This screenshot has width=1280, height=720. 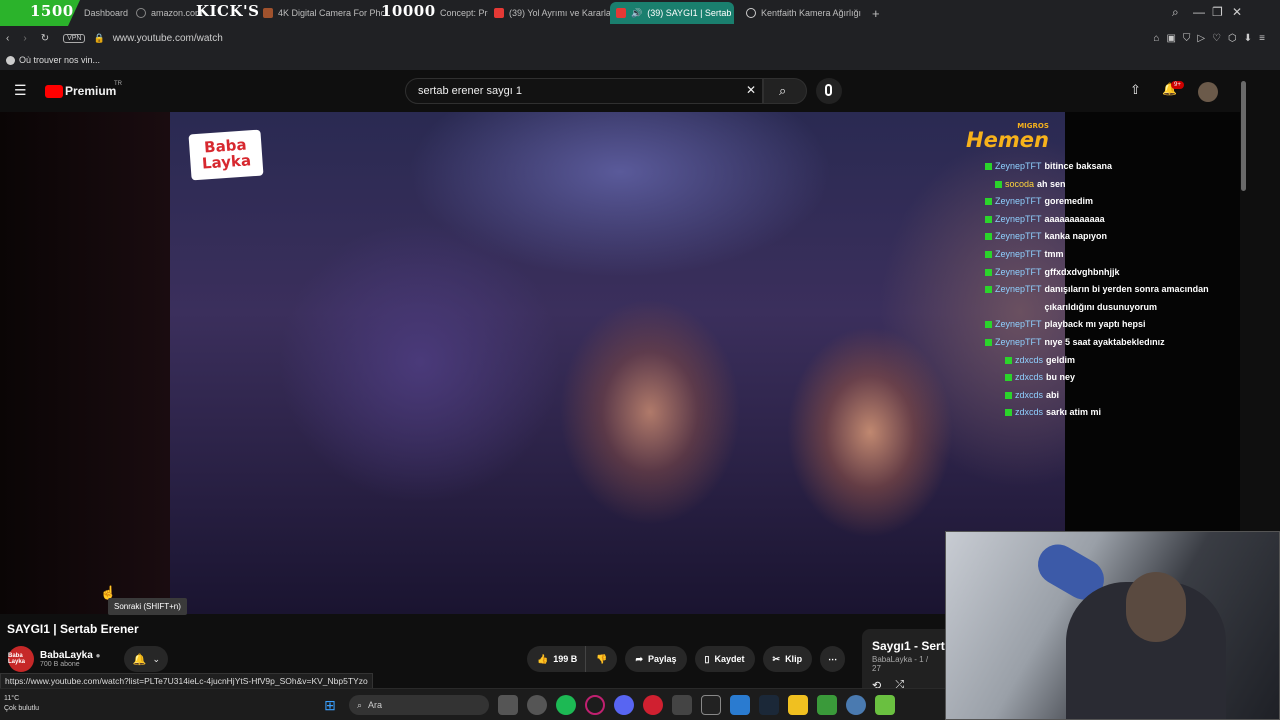 I want to click on tab-label: Kentfaith Kamera Ağırlığı, so click(x=811, y=13).